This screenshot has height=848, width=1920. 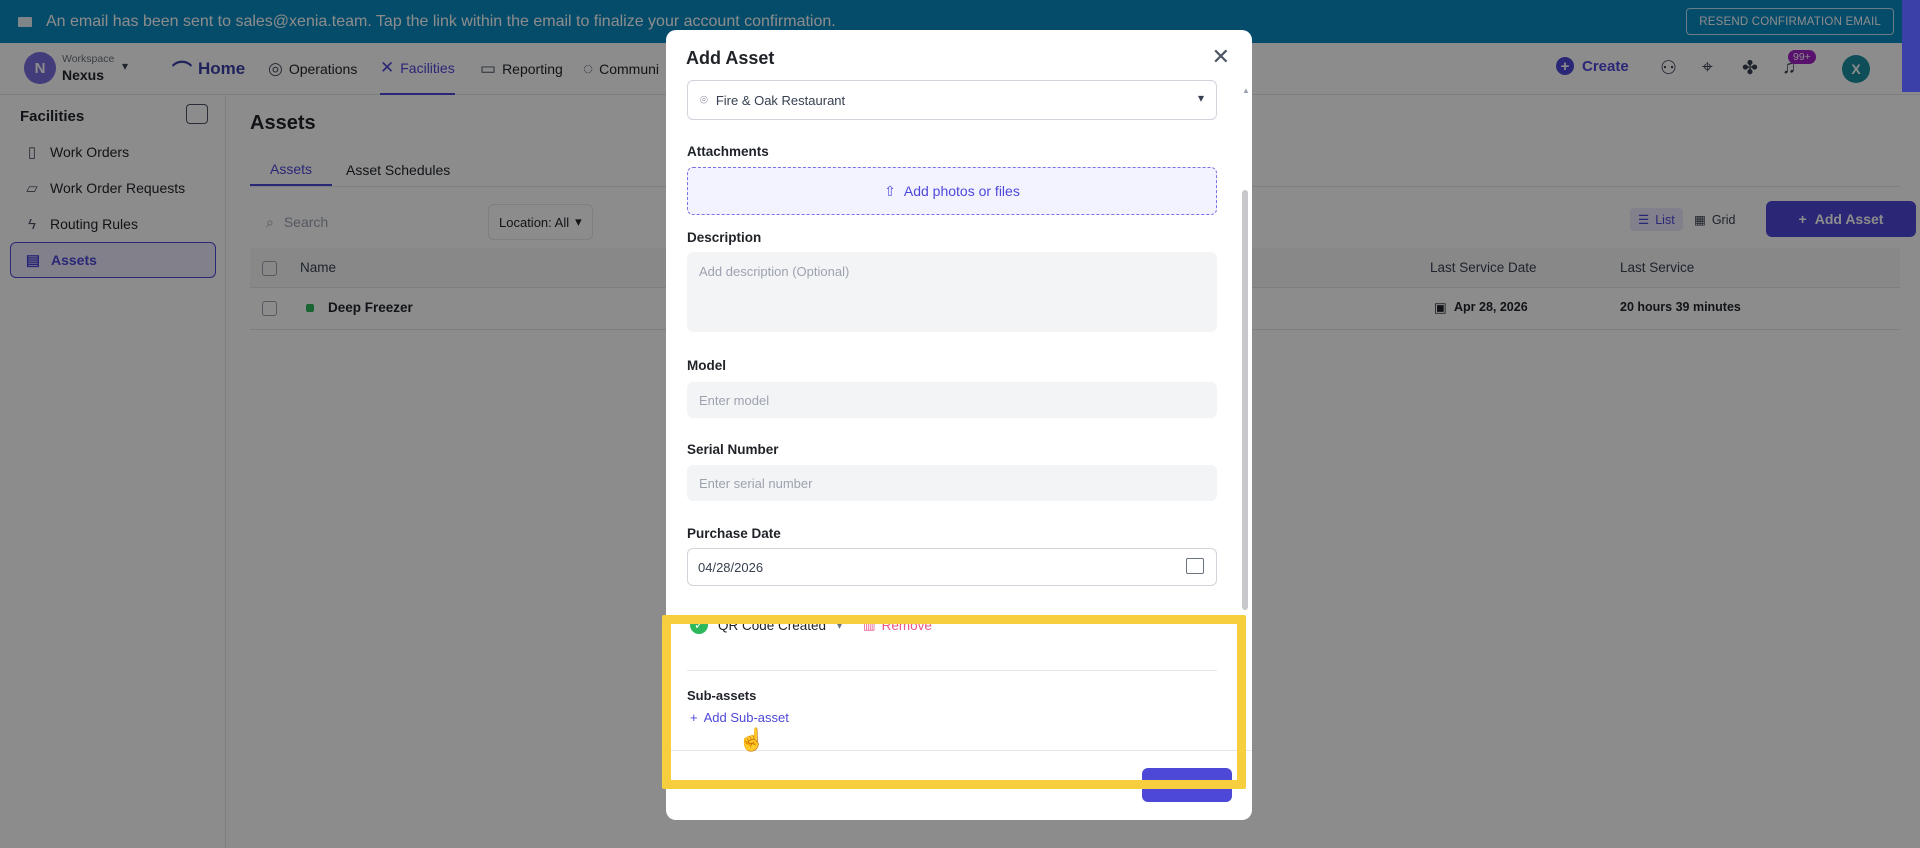 What do you see at coordinates (952, 191) in the screenshot?
I see `upload-dropzone: ⇧ Add photos or files` at bounding box center [952, 191].